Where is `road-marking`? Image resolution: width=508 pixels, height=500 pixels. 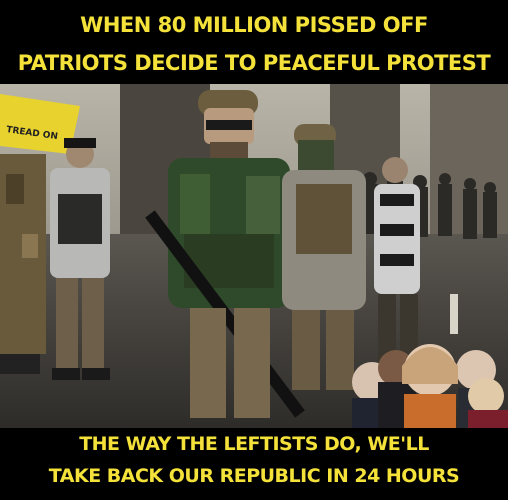 road-marking is located at coordinates (454, 314).